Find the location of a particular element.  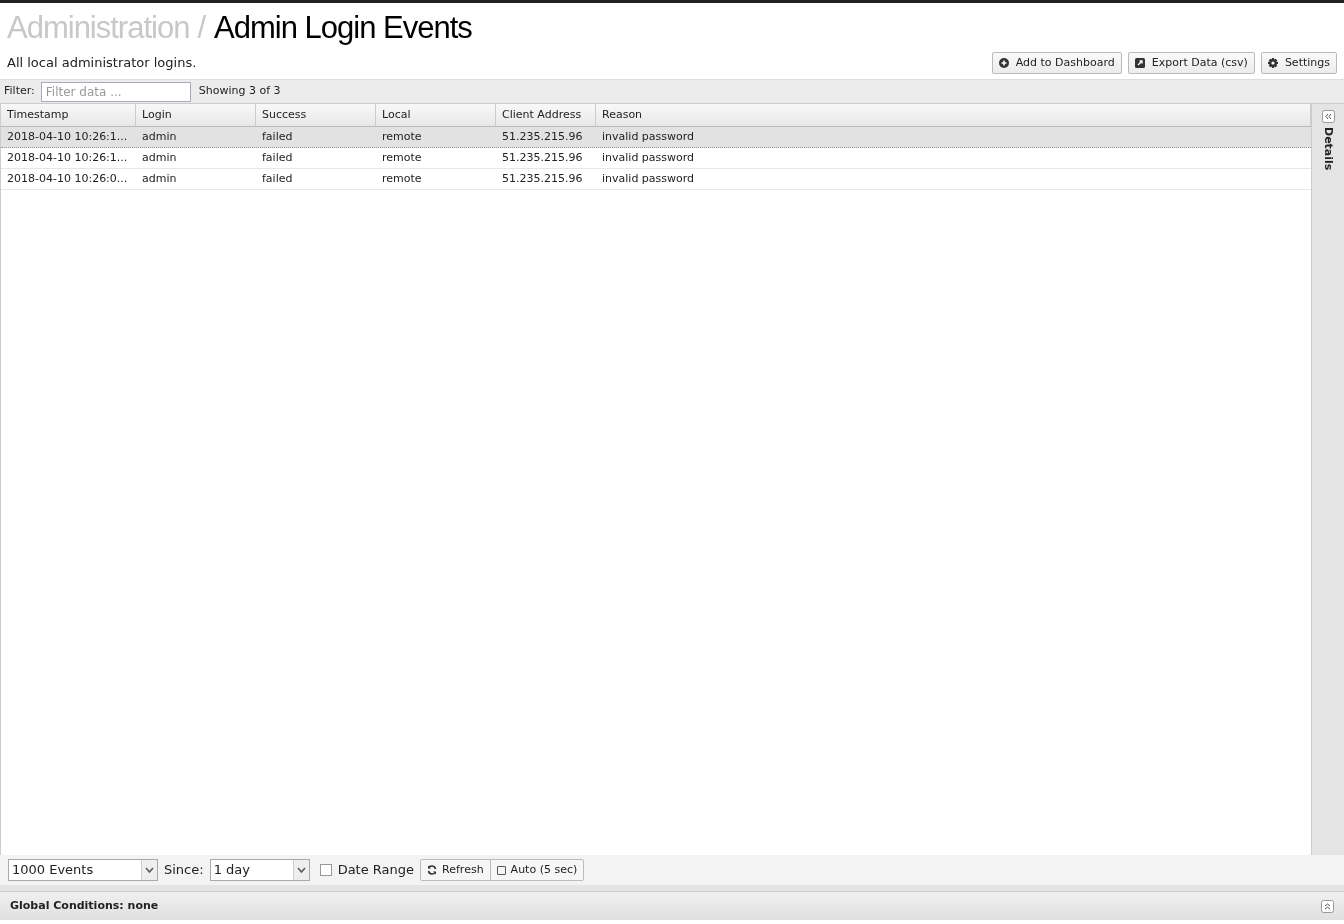

date-range-checkbox is located at coordinates (325, 870).